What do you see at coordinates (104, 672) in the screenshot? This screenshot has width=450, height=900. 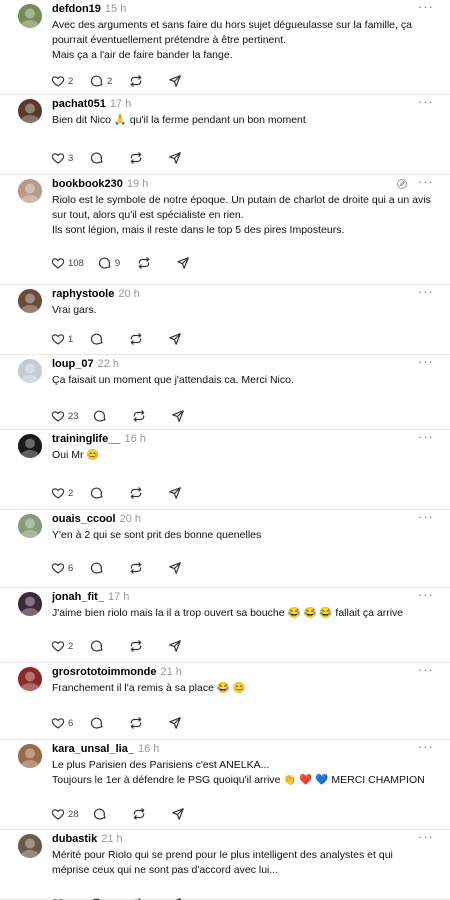 I see `username: grosrototoimmonde` at bounding box center [104, 672].